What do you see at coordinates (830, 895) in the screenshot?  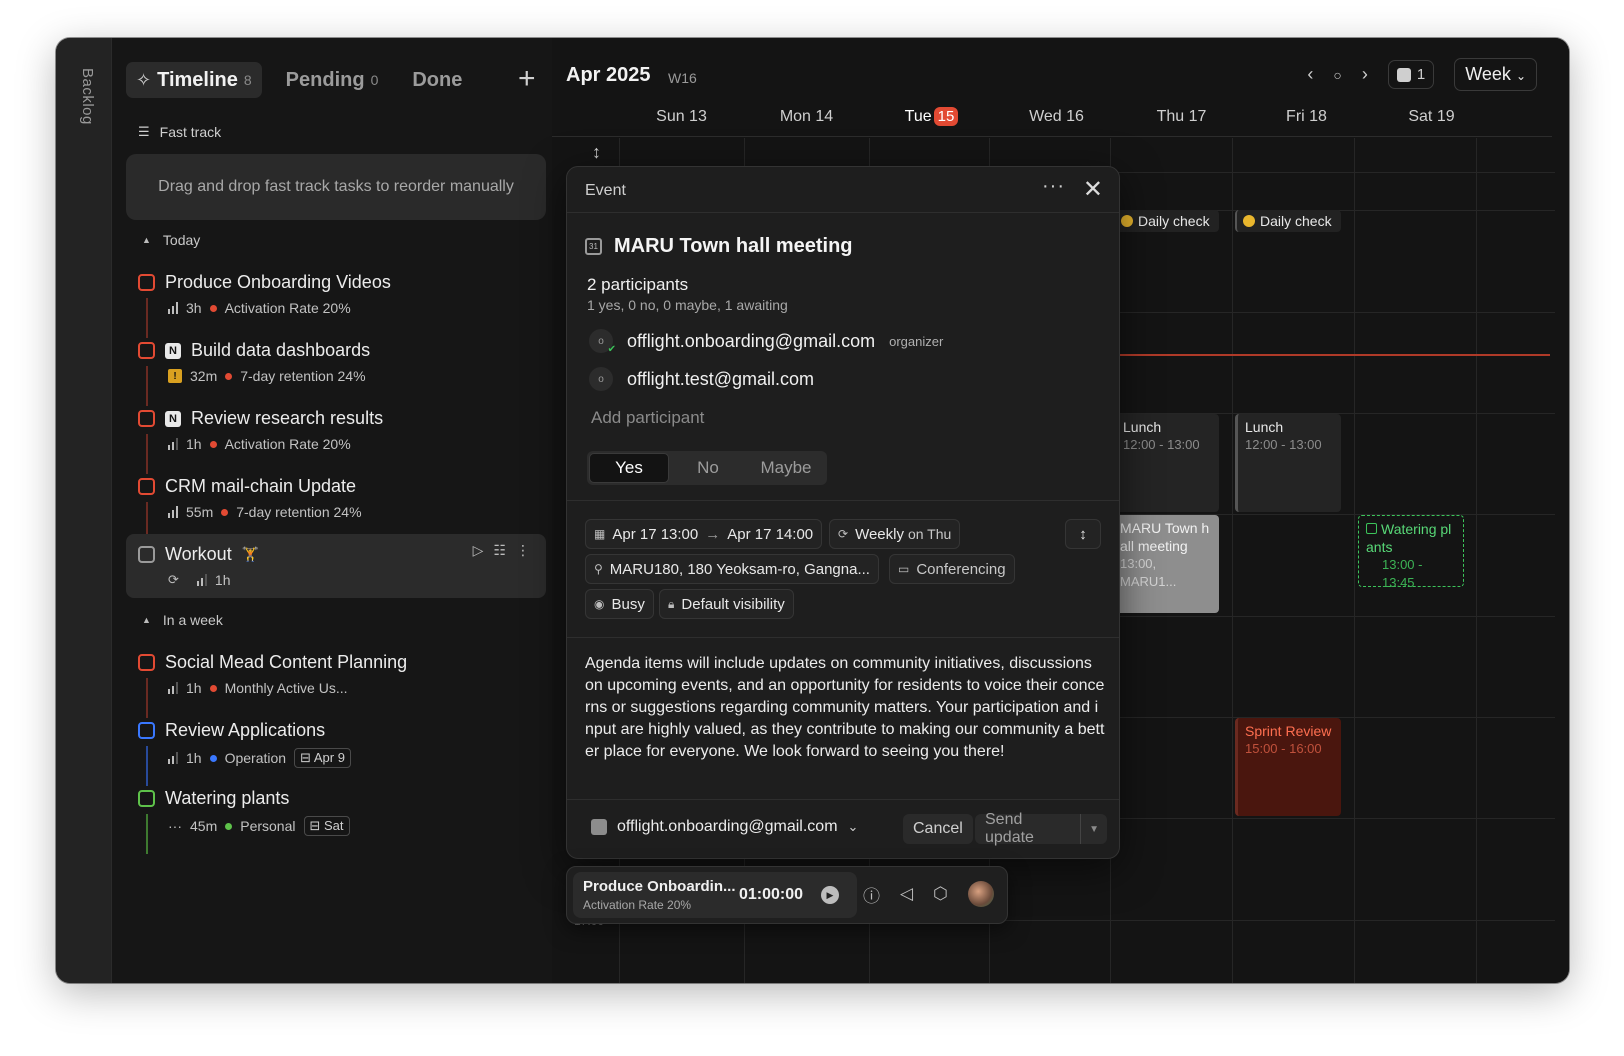 I see `play-icon: ▶` at bounding box center [830, 895].